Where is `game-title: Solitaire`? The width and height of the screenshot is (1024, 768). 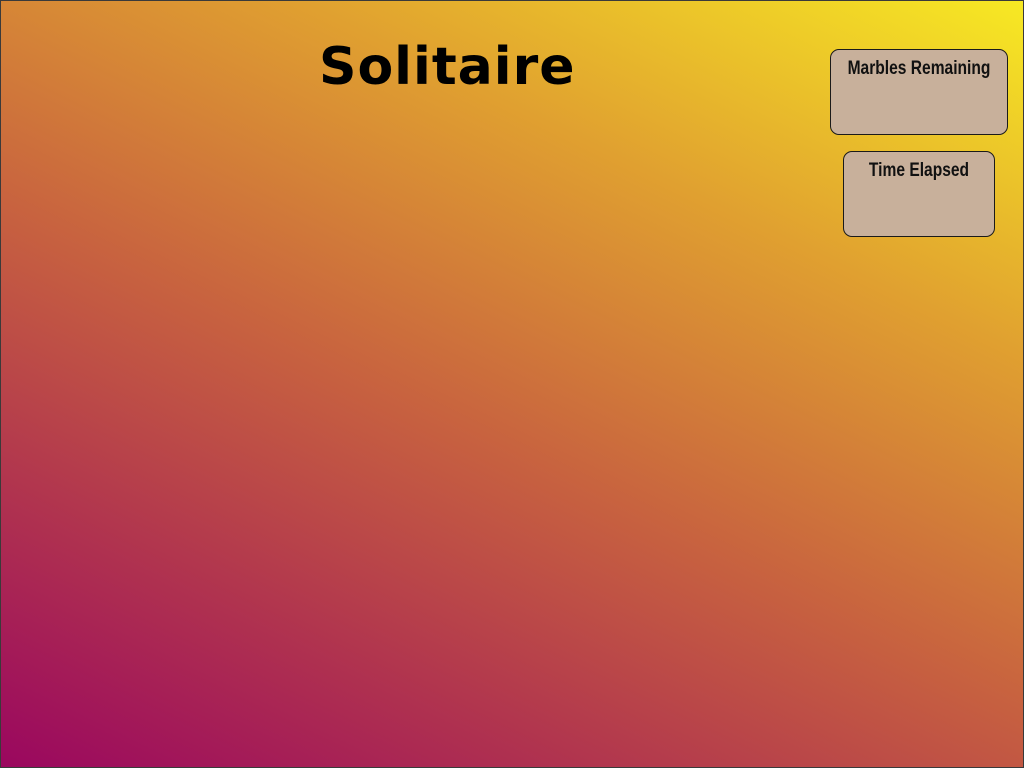 game-title: Solitaire is located at coordinates (447, 67).